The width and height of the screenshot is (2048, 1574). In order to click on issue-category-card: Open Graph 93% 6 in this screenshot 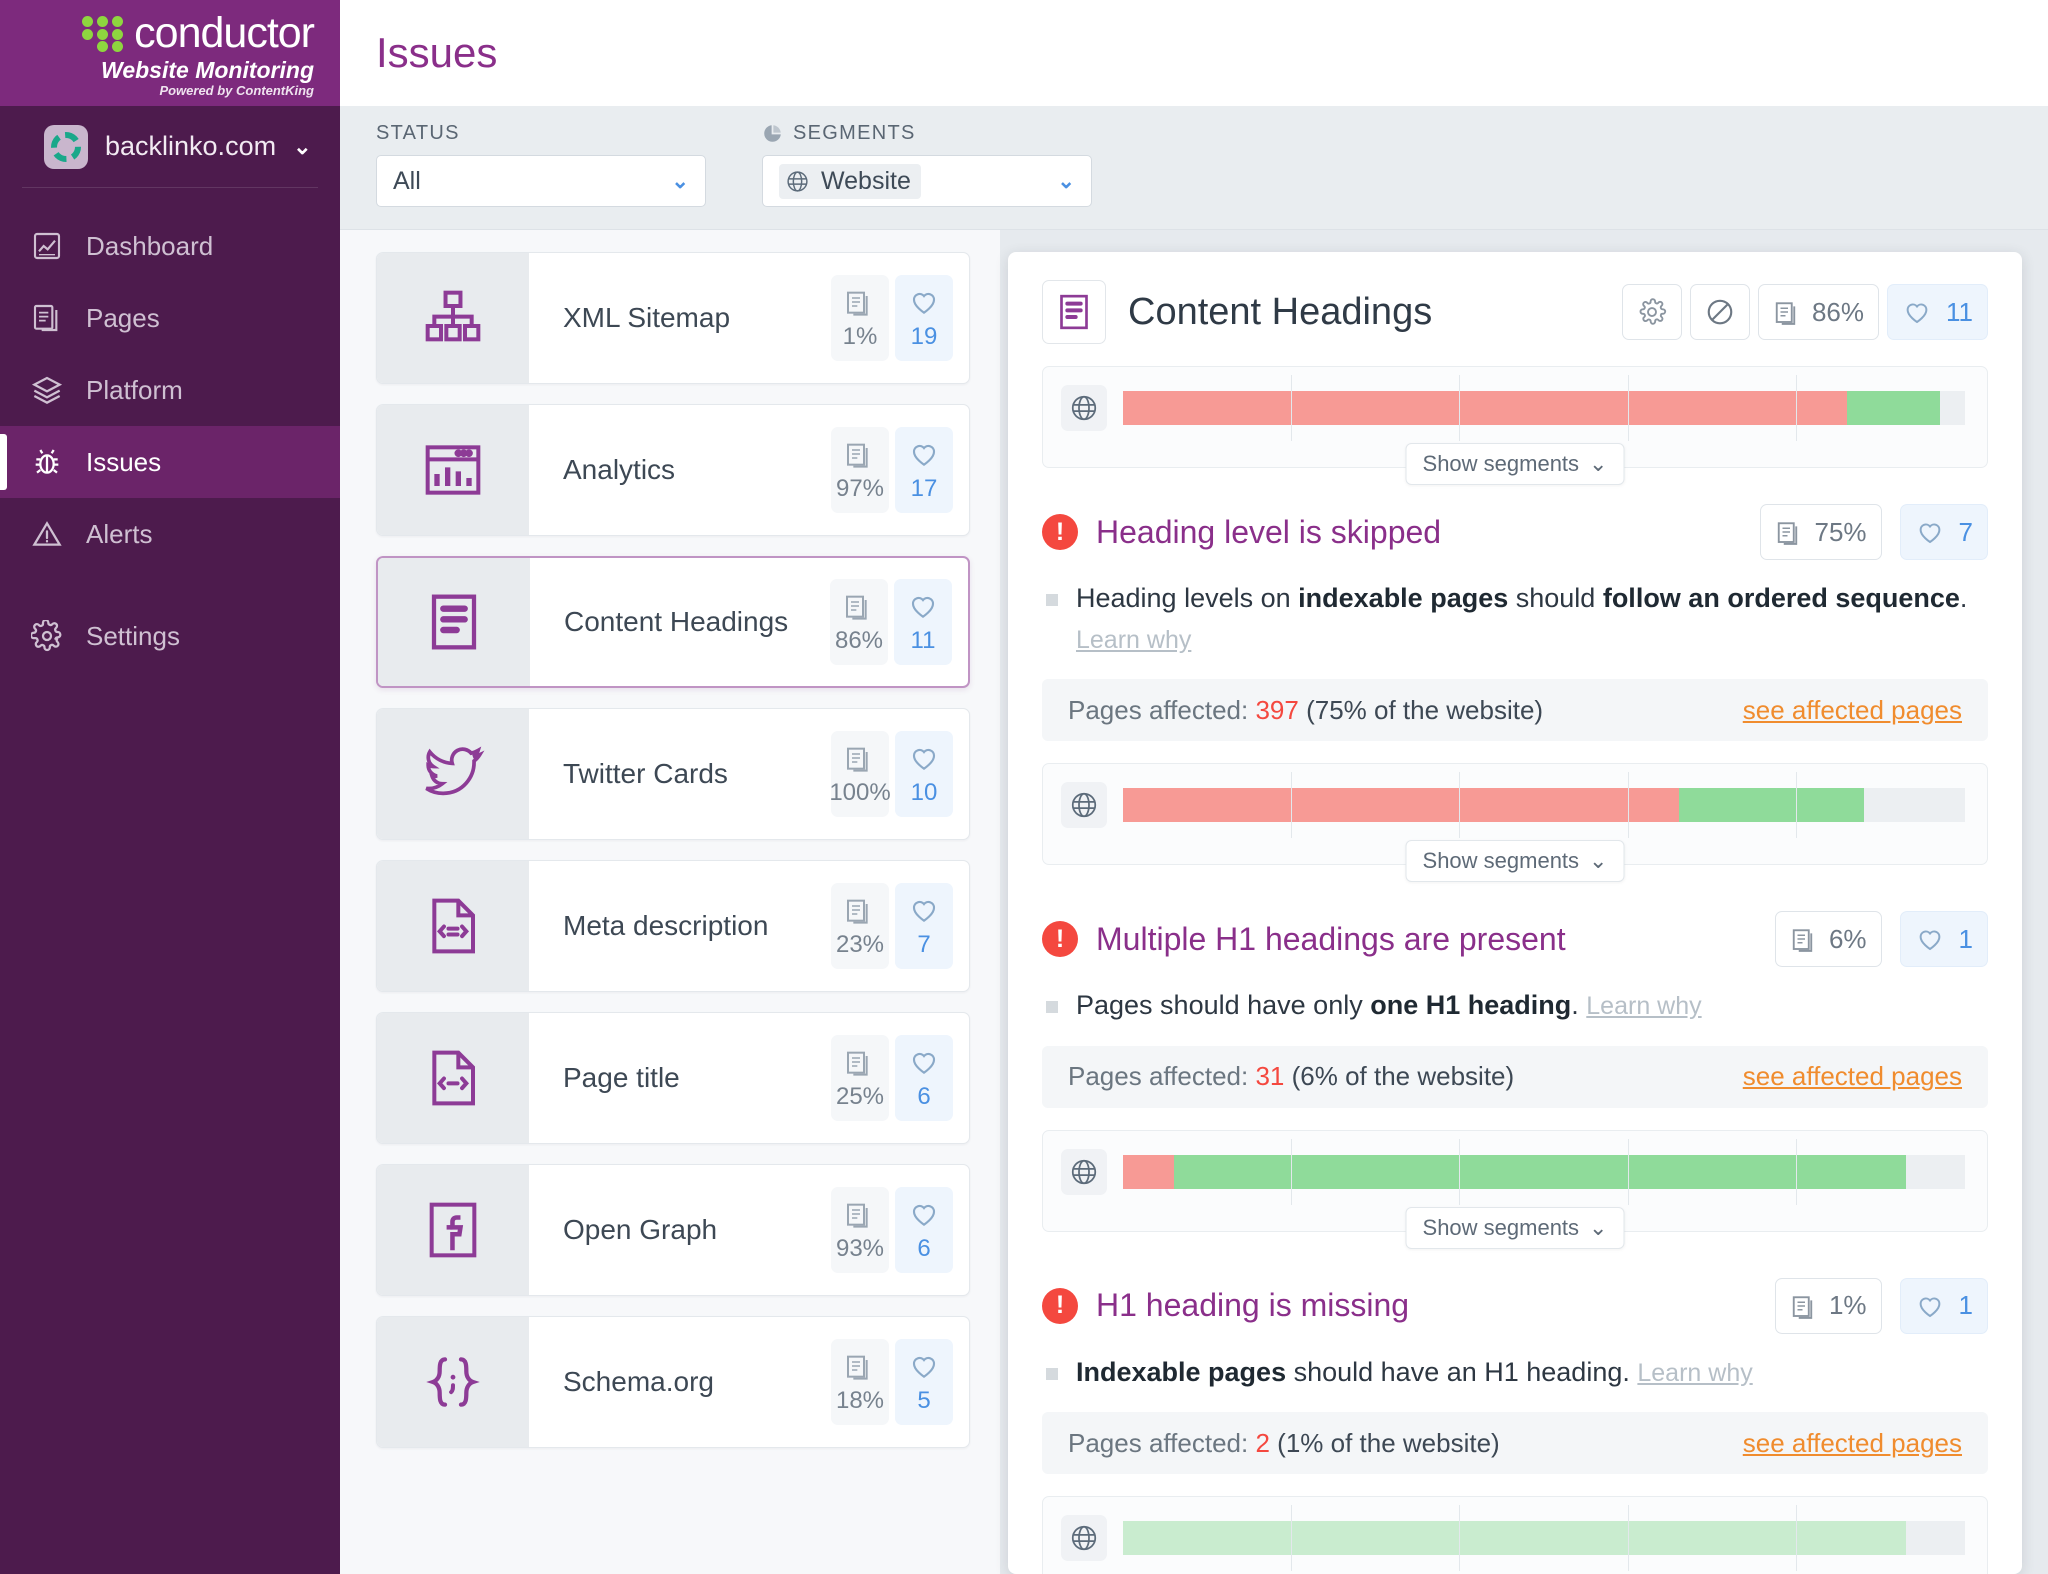, I will do `click(673, 1230)`.